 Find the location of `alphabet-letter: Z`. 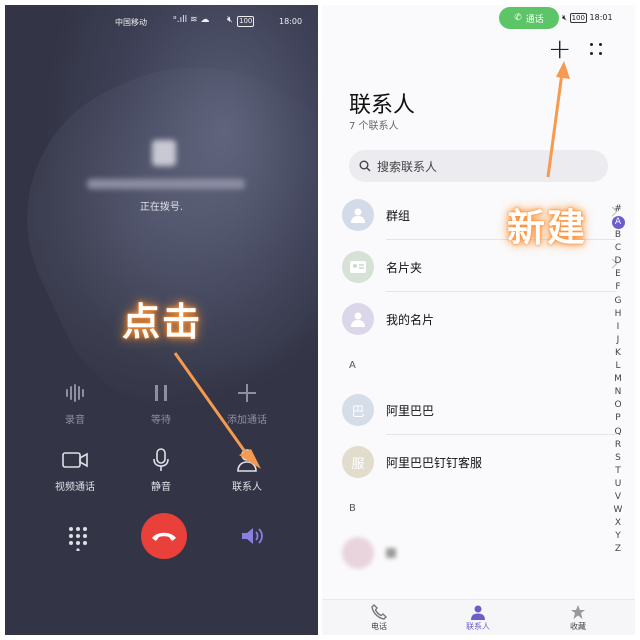

alphabet-letter: Z is located at coordinates (618, 549).